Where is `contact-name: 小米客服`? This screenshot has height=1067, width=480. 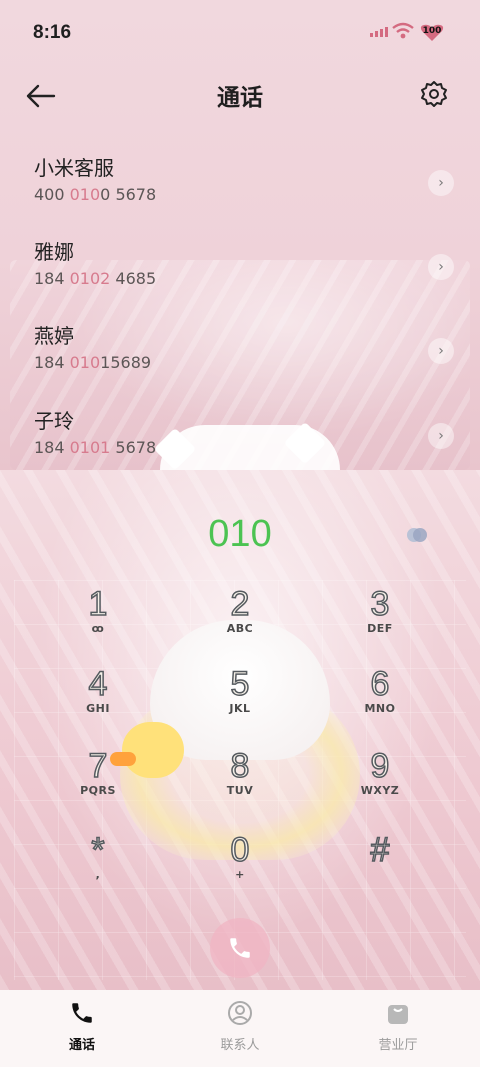 contact-name: 小米客服 is located at coordinates (74, 168).